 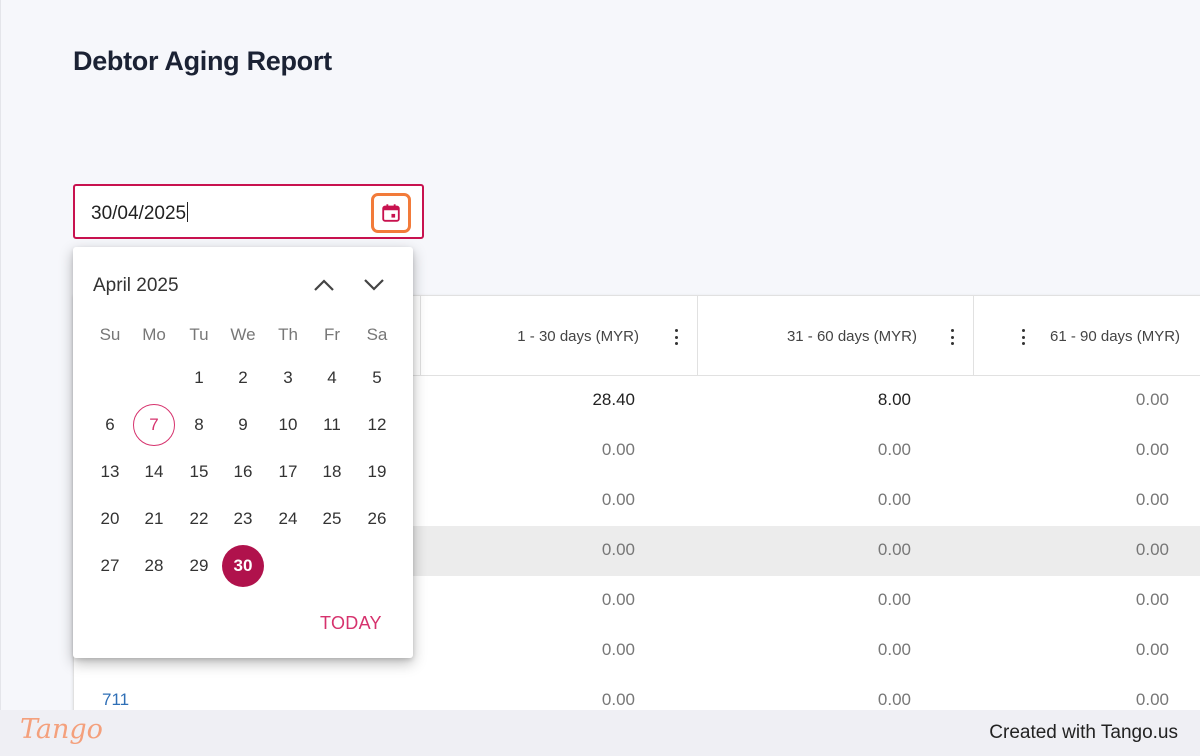 I want to click on calendar-day: 28, so click(x=154, y=566).